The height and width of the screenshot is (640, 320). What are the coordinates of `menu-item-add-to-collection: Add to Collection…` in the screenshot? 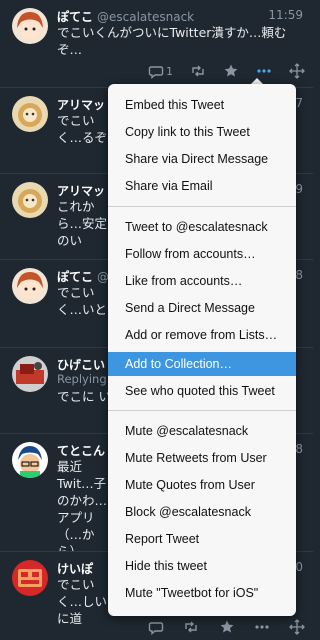 It's located at (202, 364).